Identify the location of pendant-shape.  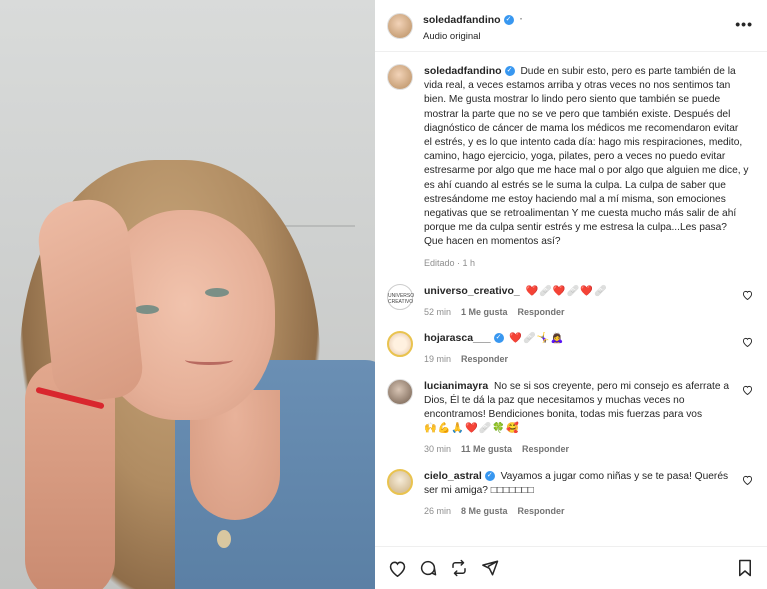
(224, 539).